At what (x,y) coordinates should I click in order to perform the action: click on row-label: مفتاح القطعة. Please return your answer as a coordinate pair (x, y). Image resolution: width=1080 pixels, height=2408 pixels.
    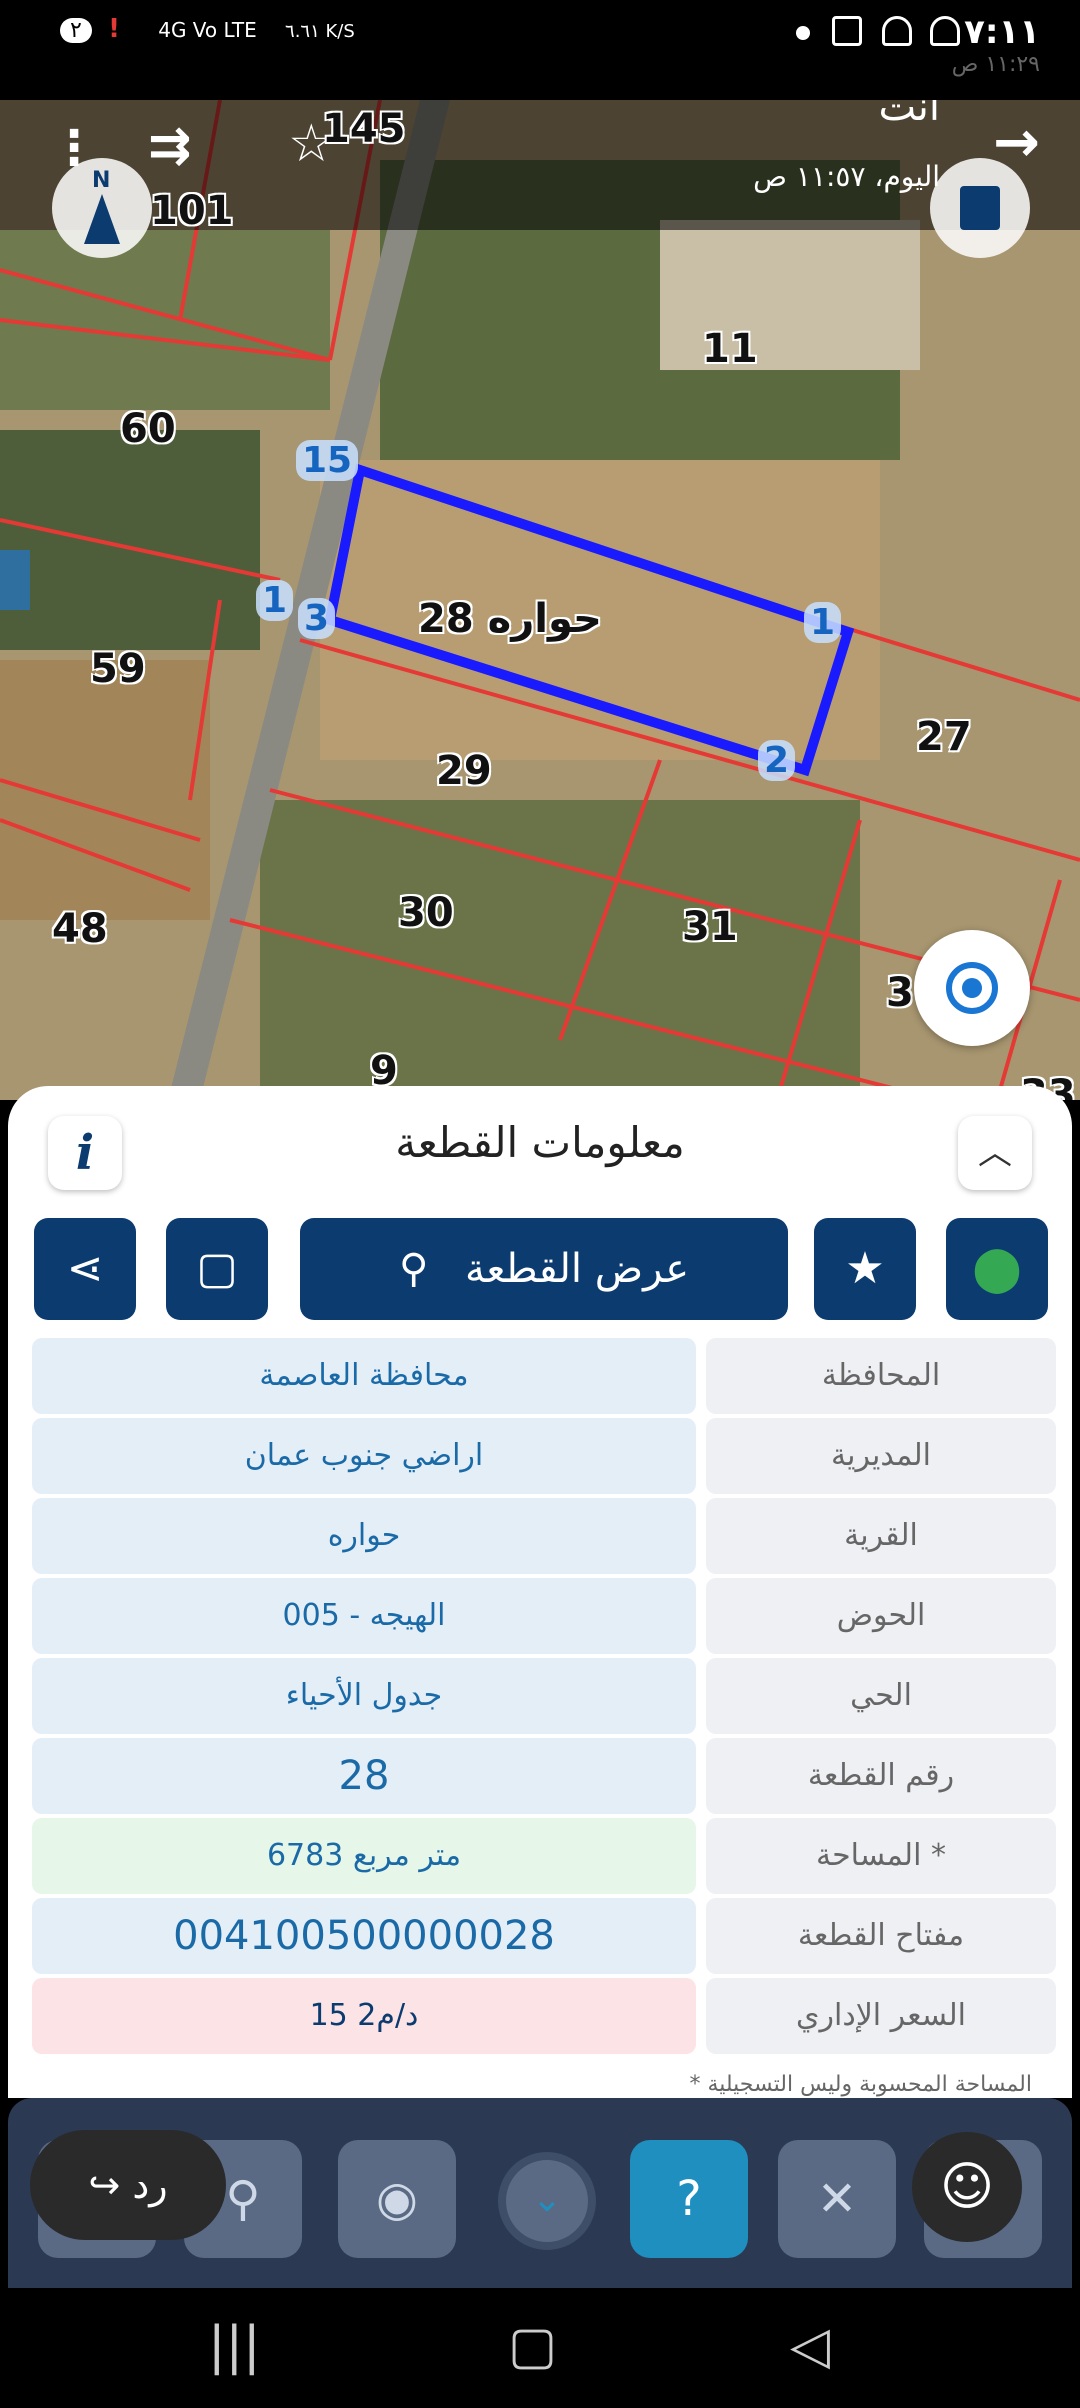
    Looking at the image, I should click on (881, 1936).